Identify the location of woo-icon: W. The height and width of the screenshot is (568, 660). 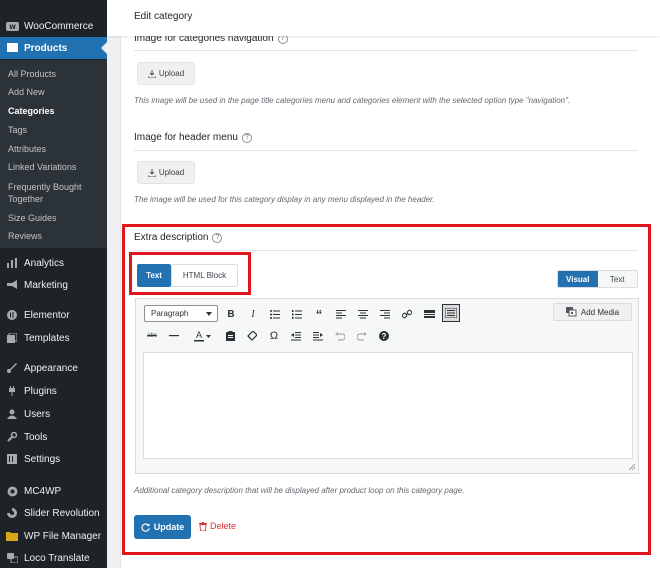
(12, 26).